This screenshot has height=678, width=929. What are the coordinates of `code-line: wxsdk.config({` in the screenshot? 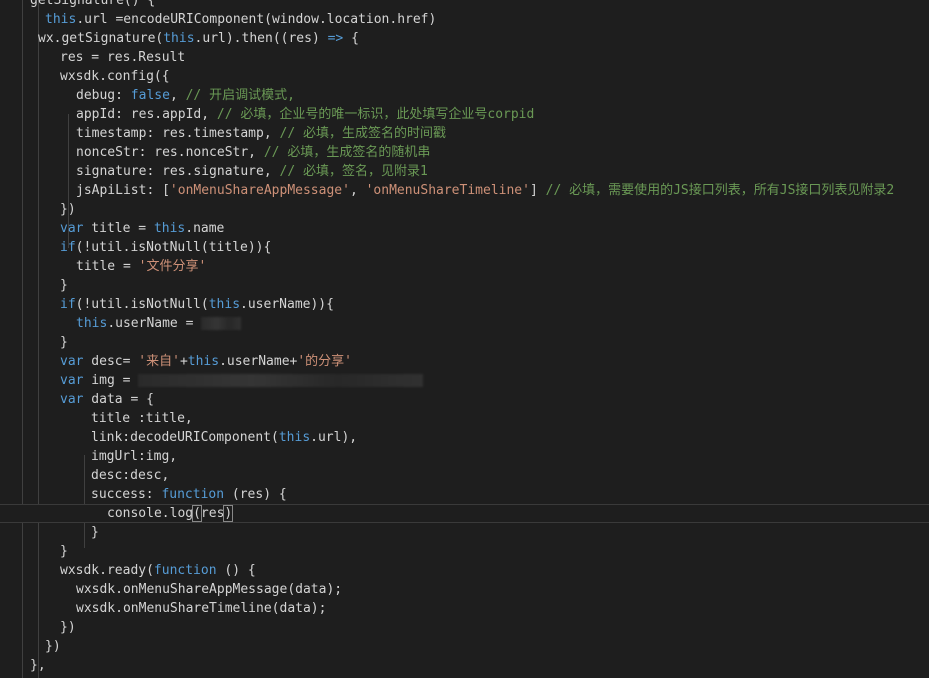 It's located at (464, 76).